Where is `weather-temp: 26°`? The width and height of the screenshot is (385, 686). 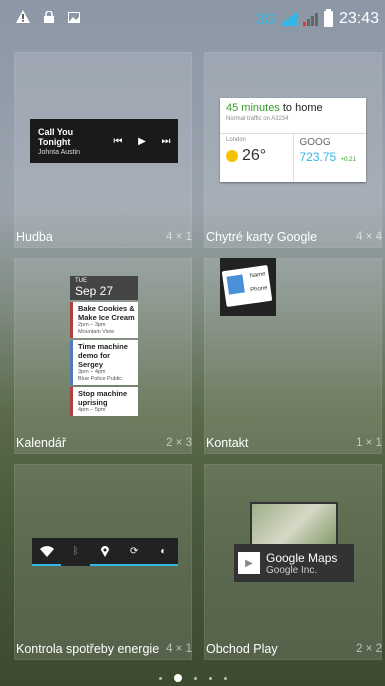 weather-temp: 26° is located at coordinates (254, 155).